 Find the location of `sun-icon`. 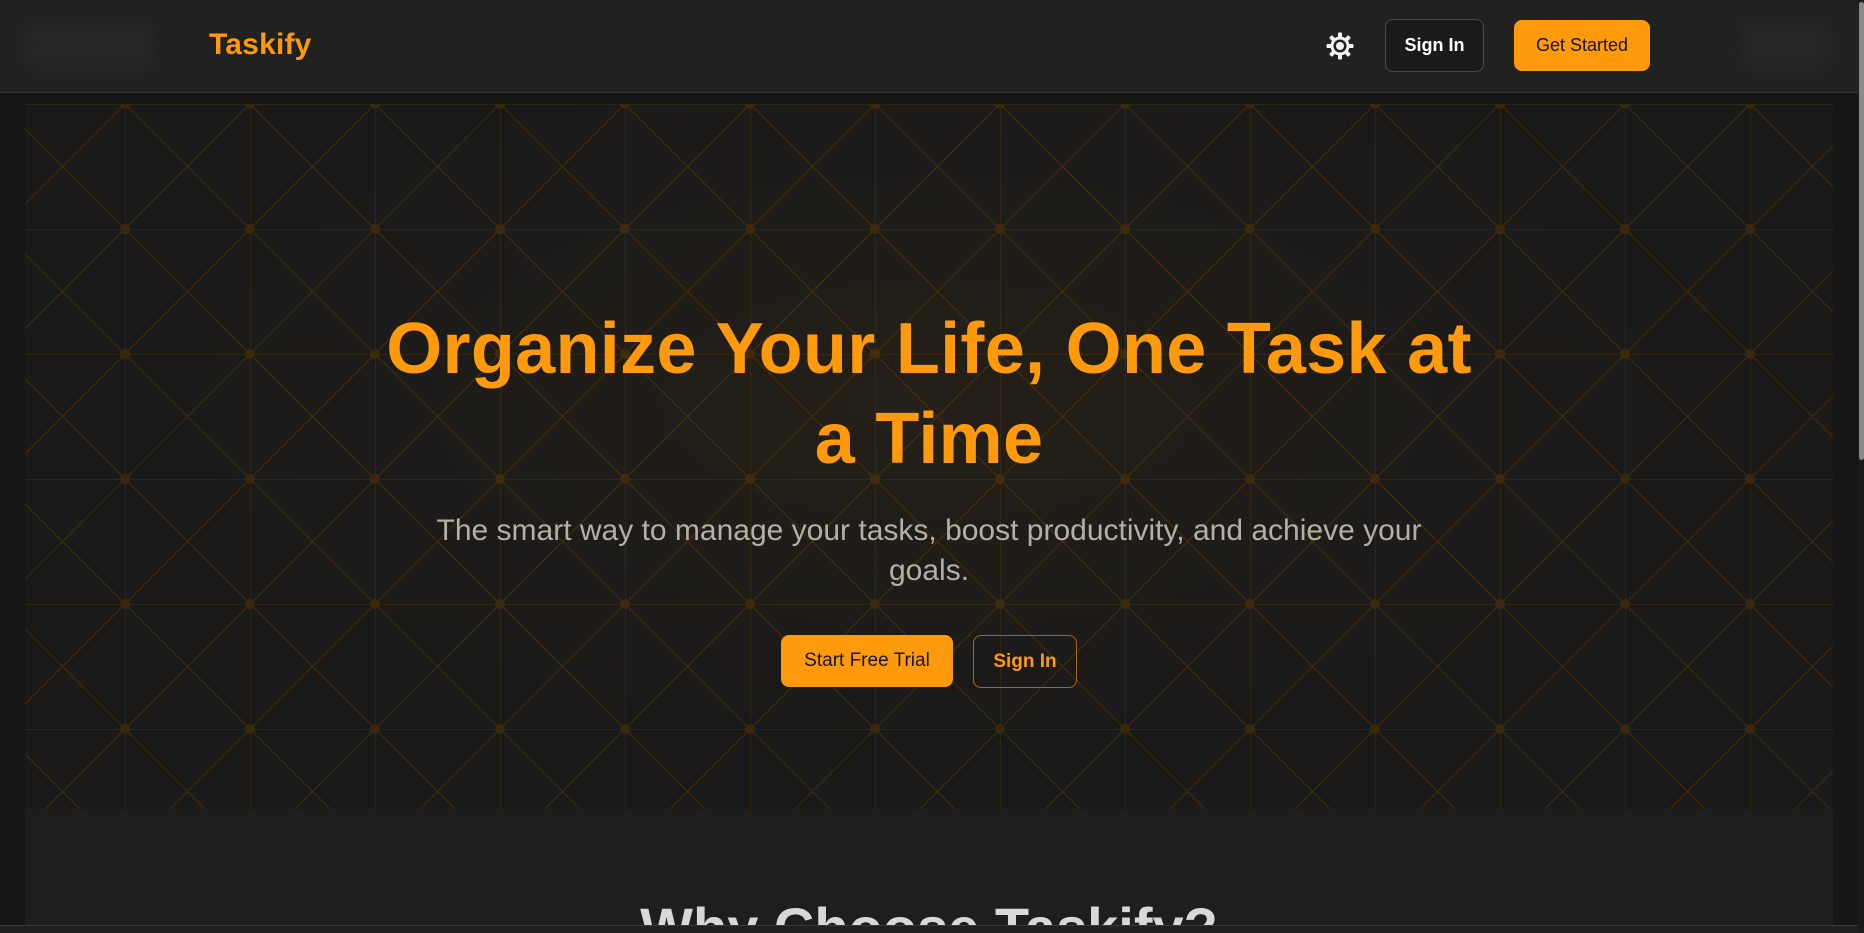

sun-icon is located at coordinates (1340, 46).